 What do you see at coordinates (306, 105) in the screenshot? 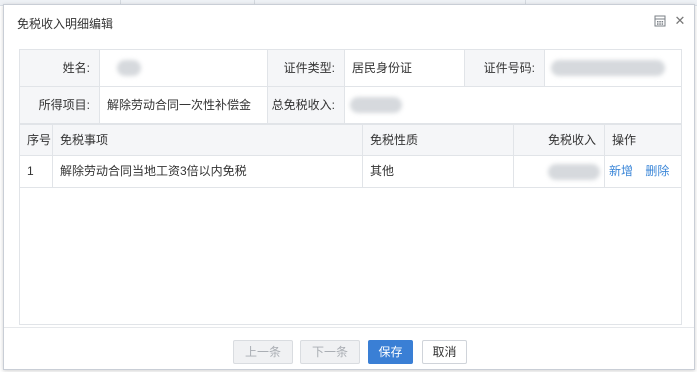
I see `total-exempt-label: 总免税收入:` at bounding box center [306, 105].